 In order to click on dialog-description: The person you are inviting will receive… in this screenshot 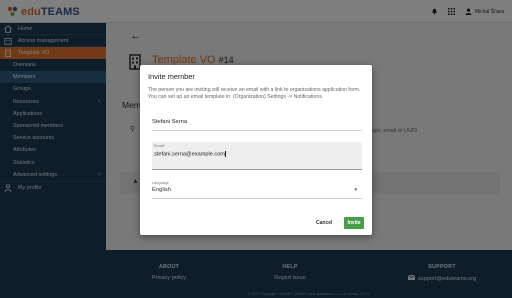, I will do `click(254, 93)`.